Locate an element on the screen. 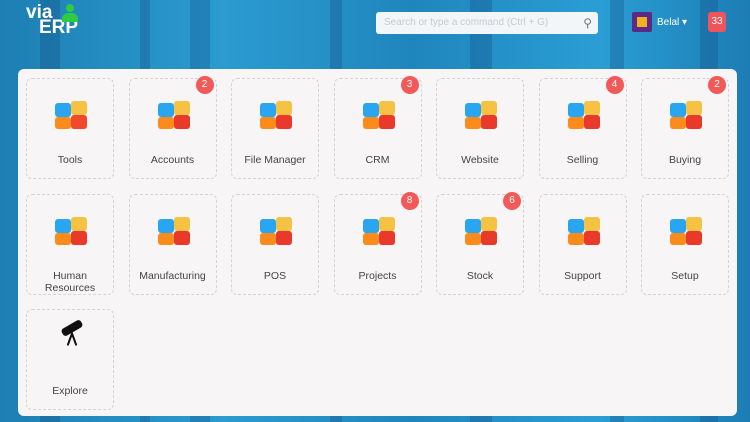 The height and width of the screenshot is (422, 750). calendar-icon is located at coordinates (71, 115).